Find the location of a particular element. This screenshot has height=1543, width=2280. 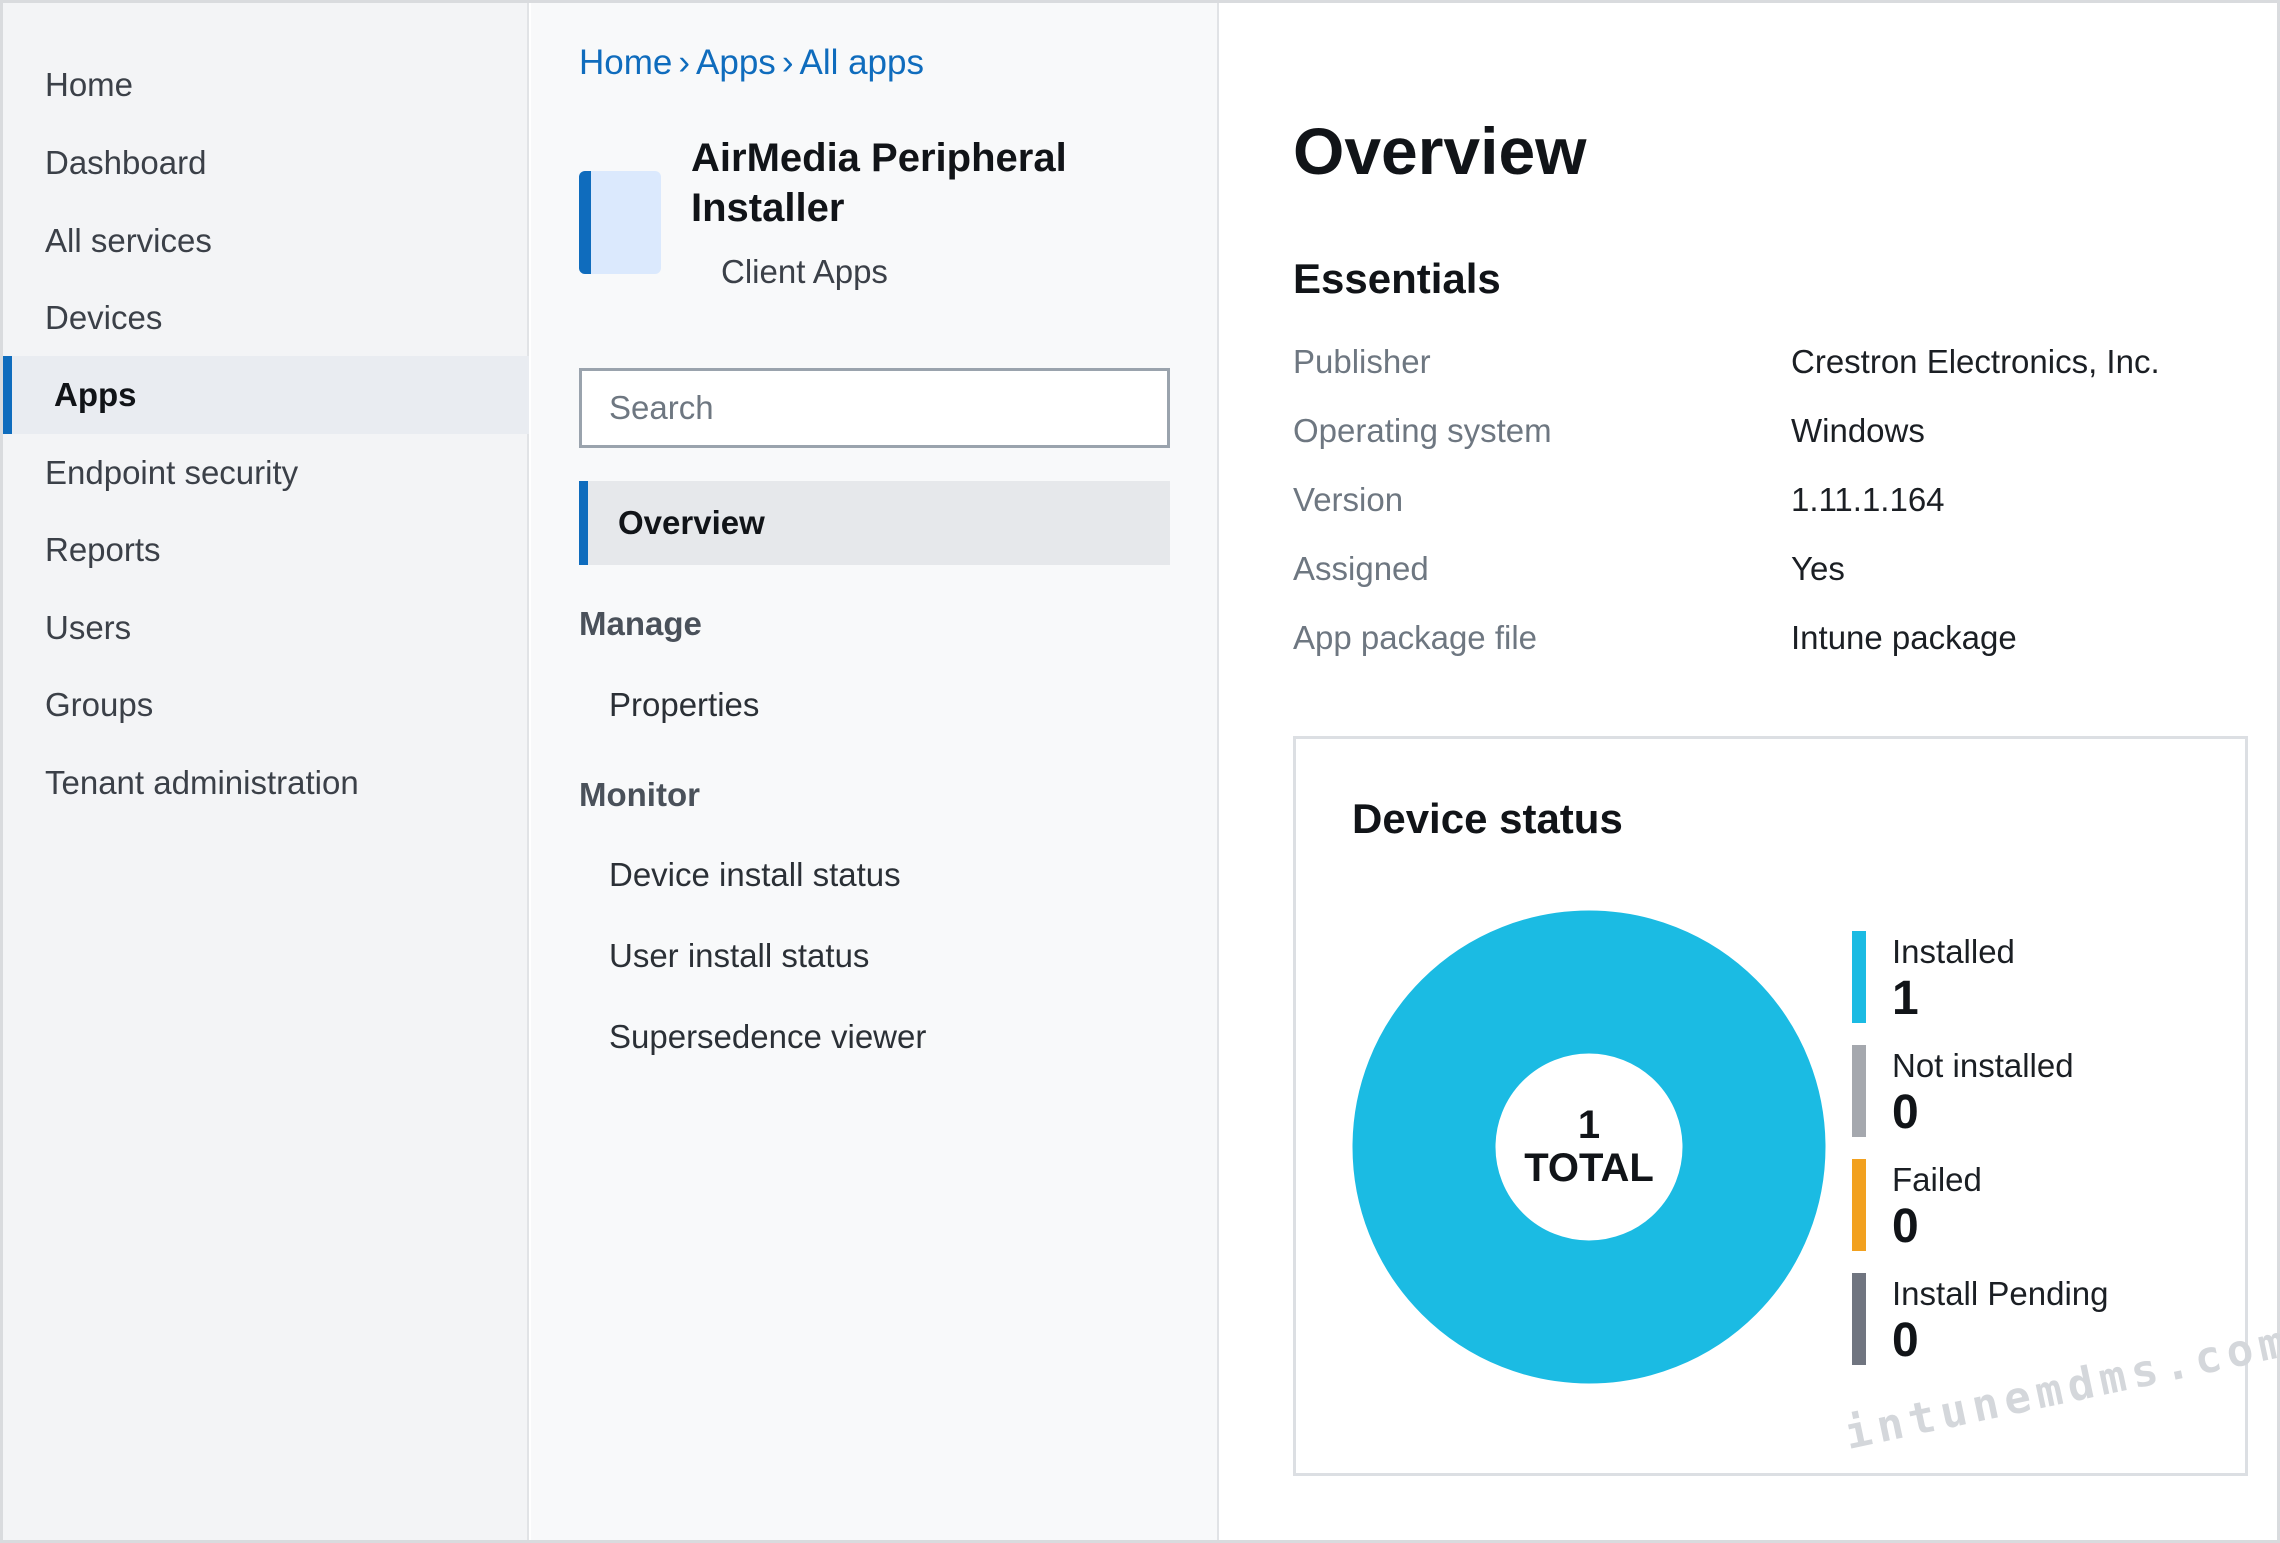

device-status-title: Device status is located at coordinates (1487, 818).